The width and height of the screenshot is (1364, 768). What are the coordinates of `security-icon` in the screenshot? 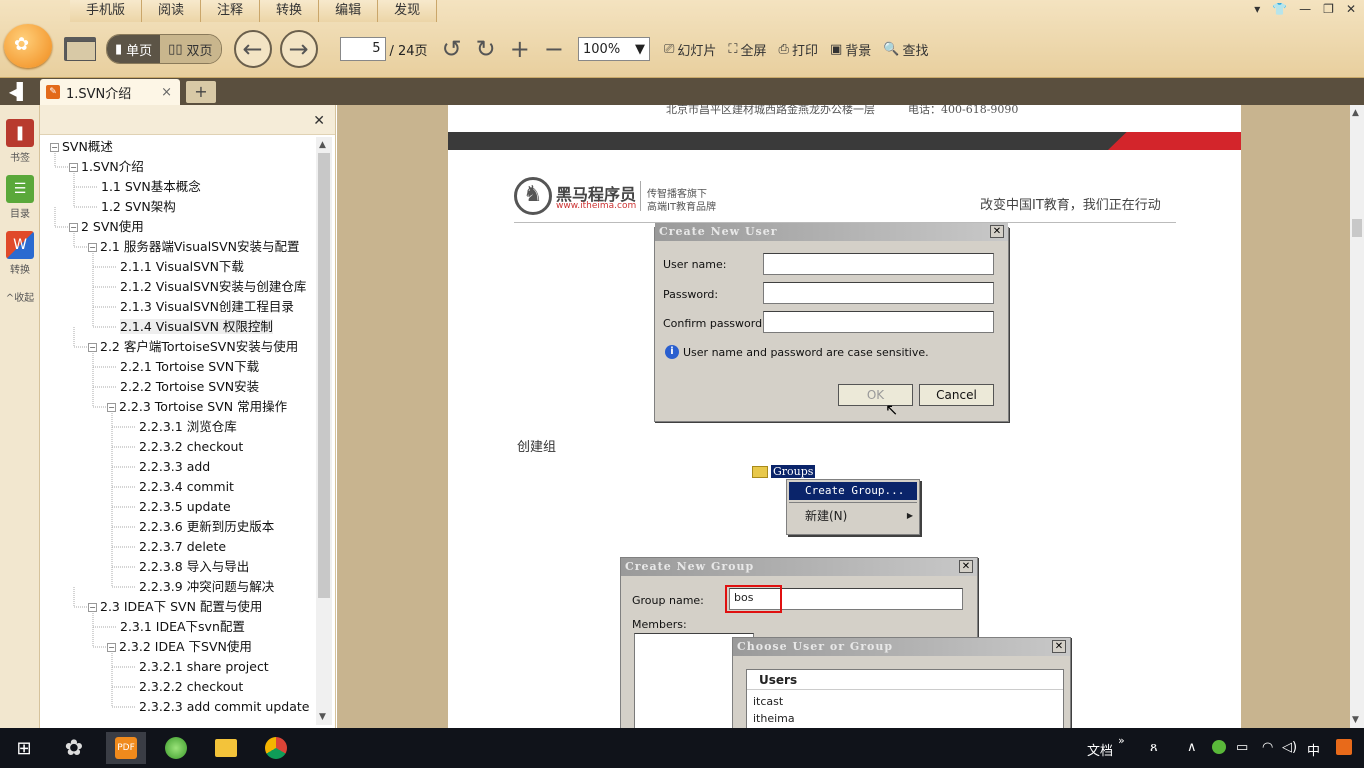 It's located at (1219, 747).